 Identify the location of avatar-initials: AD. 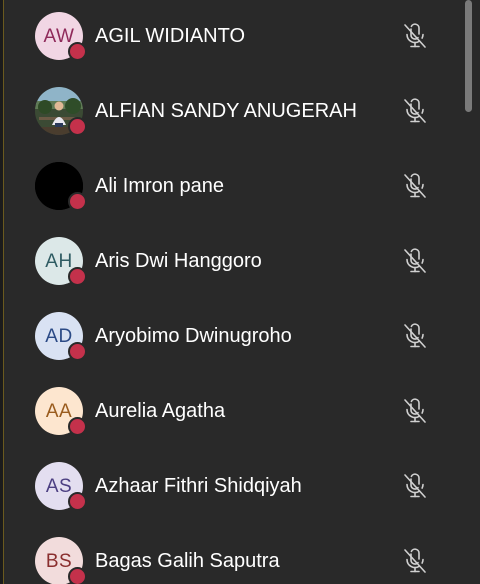
(59, 336).